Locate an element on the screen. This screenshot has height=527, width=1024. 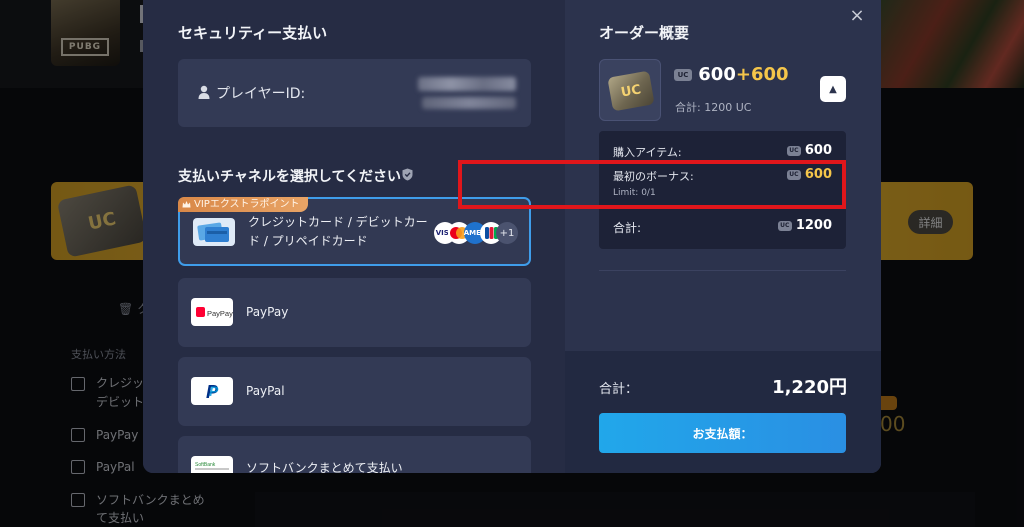
softbank-icon: SoftBank is located at coordinates (212, 464).